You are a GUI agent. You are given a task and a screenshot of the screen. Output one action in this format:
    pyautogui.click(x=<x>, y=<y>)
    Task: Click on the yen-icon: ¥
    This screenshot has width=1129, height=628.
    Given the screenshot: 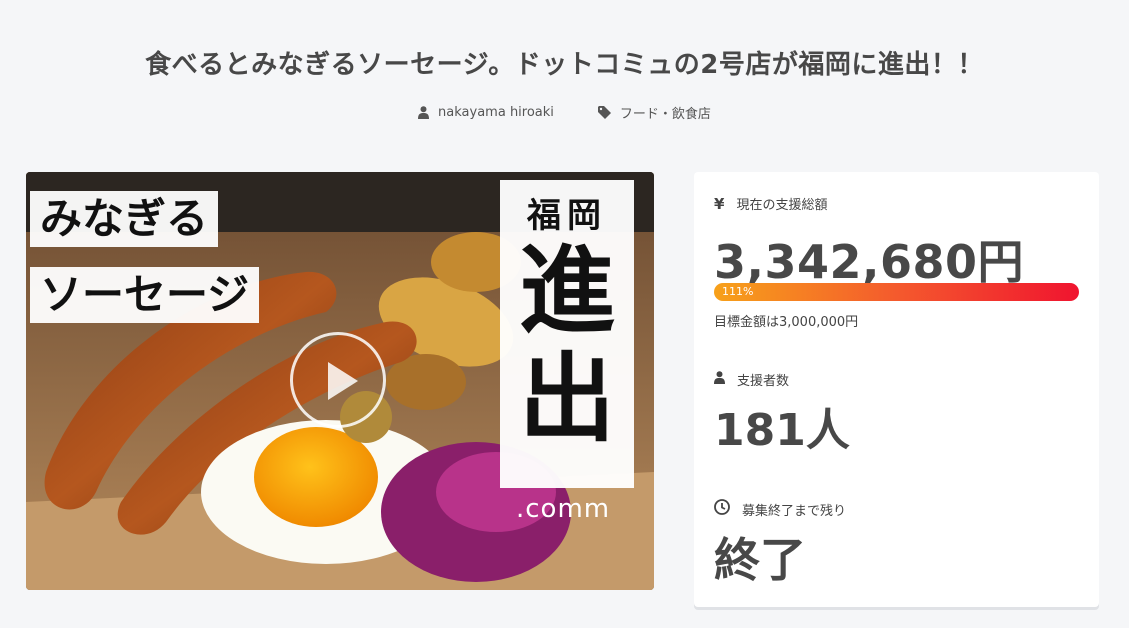 What is the action you would take?
    pyautogui.click(x=719, y=203)
    